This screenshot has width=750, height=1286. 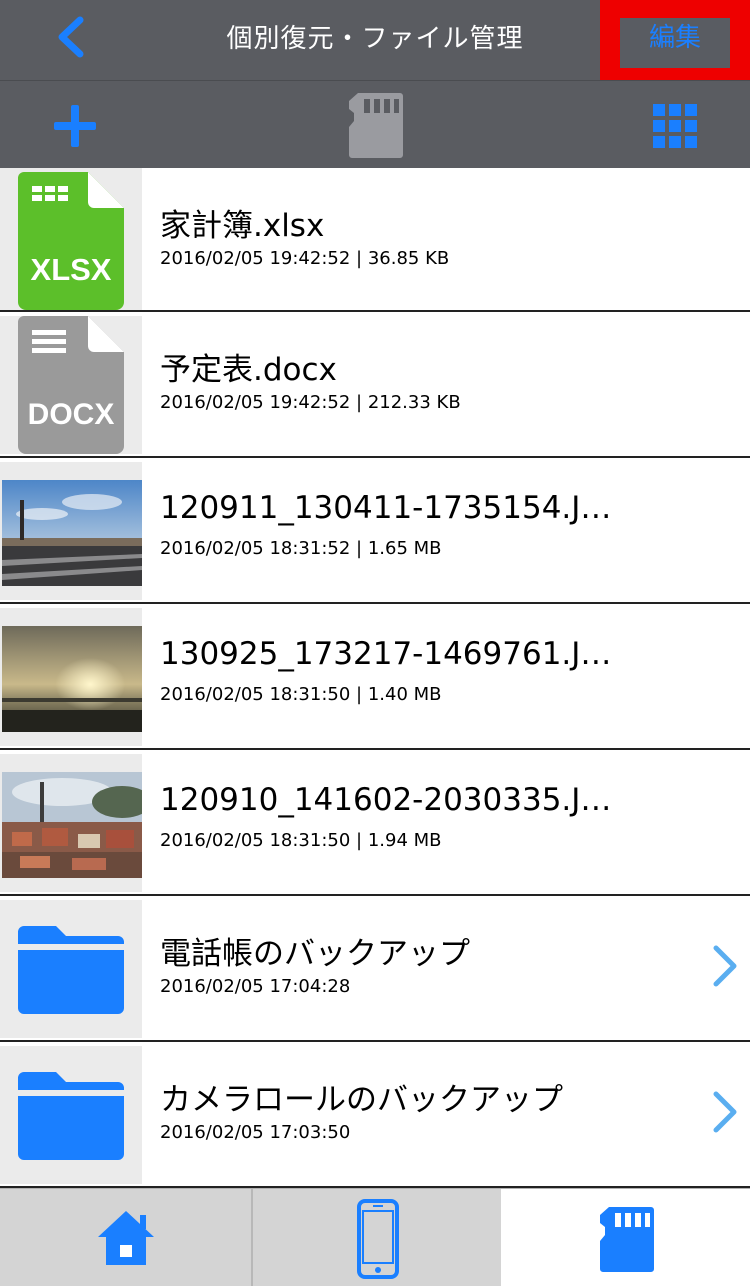 I want to click on tab-bar, so click(x=375, y=1237).